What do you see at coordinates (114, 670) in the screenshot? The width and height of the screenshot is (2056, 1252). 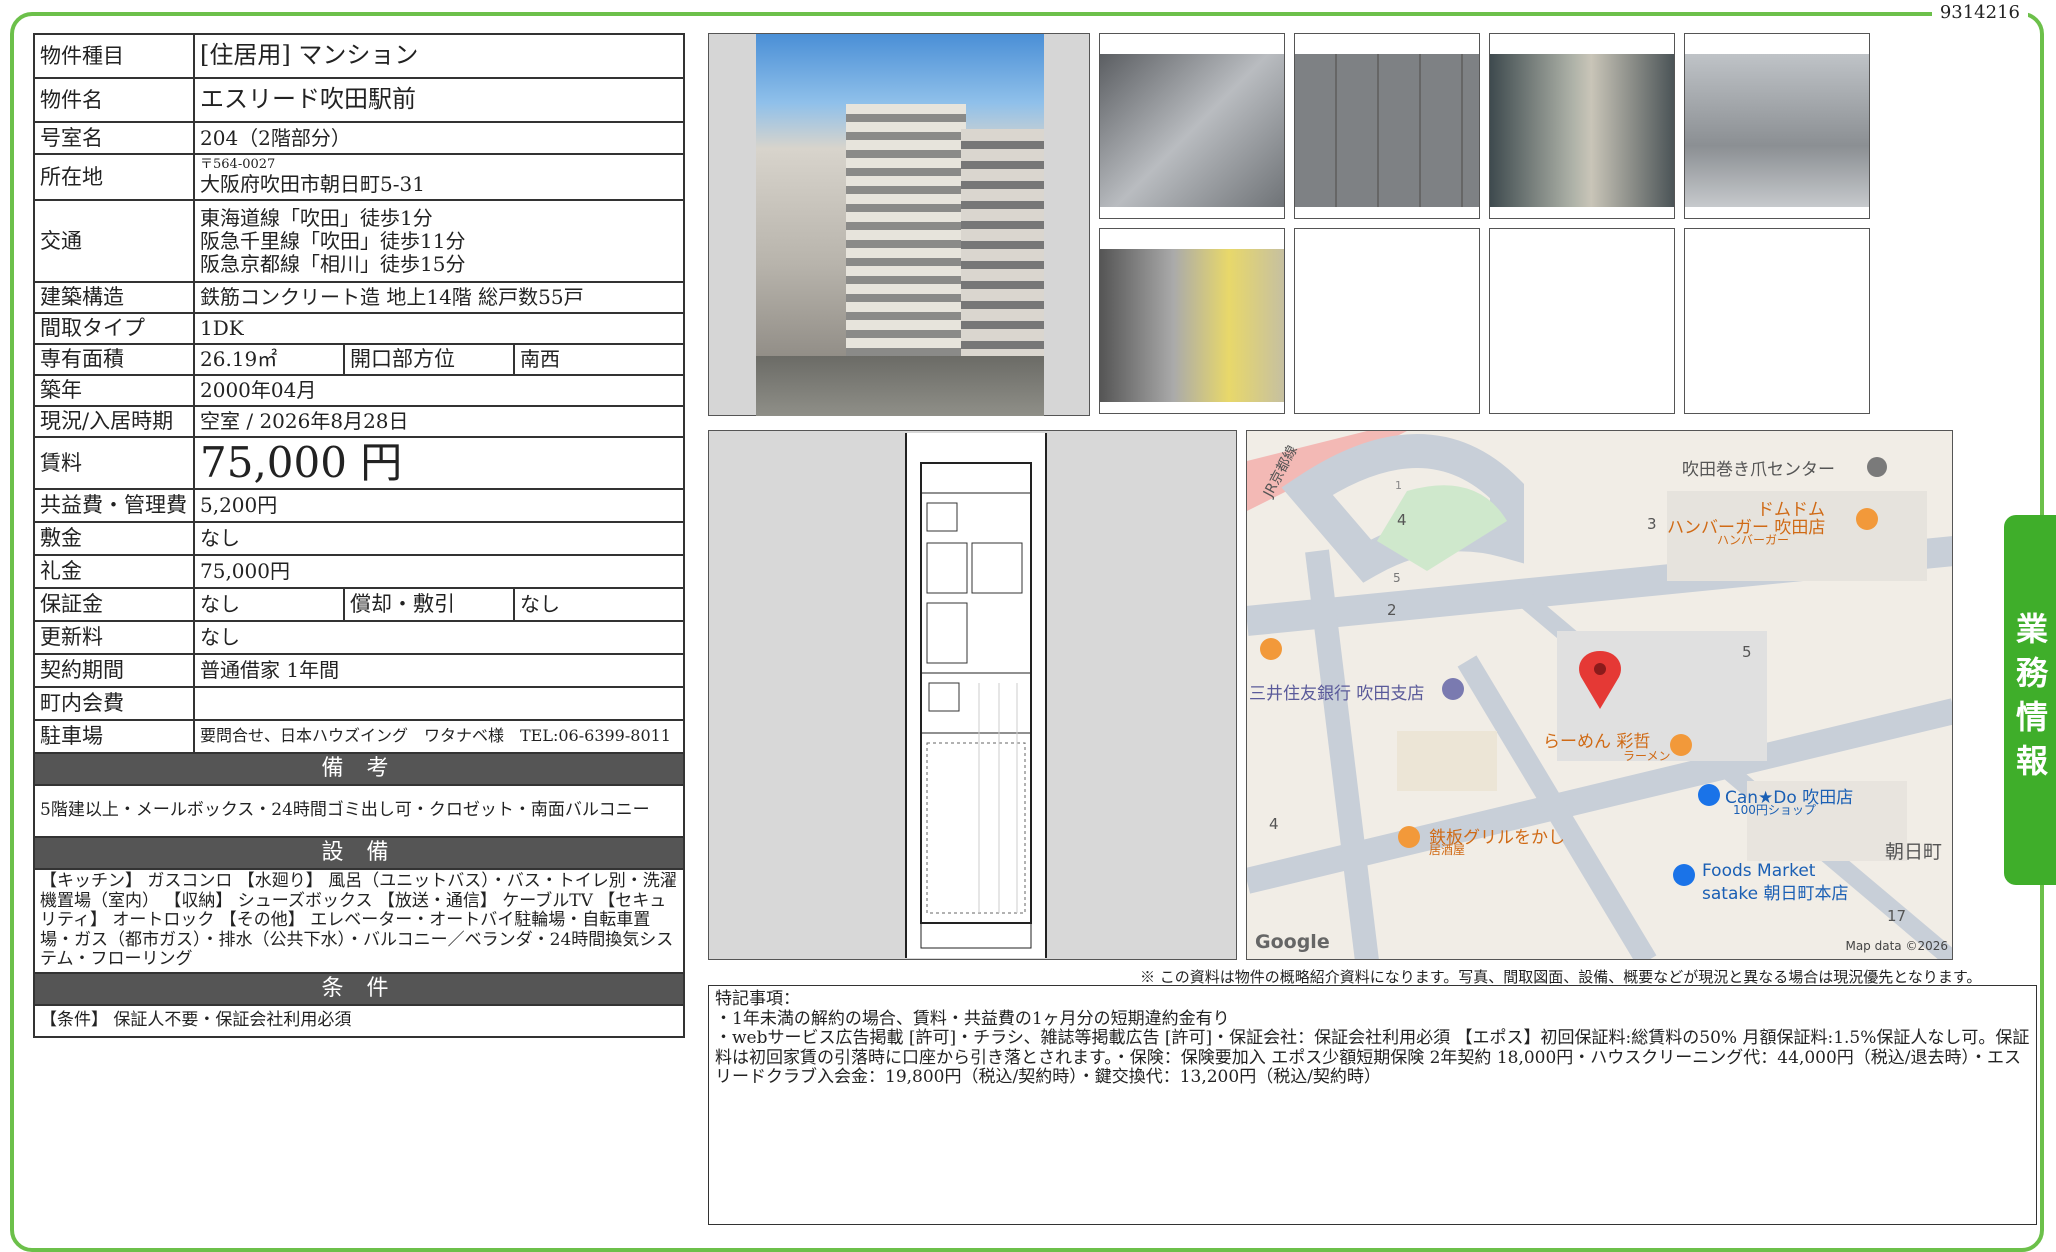 I see `label: 契約期間` at bounding box center [114, 670].